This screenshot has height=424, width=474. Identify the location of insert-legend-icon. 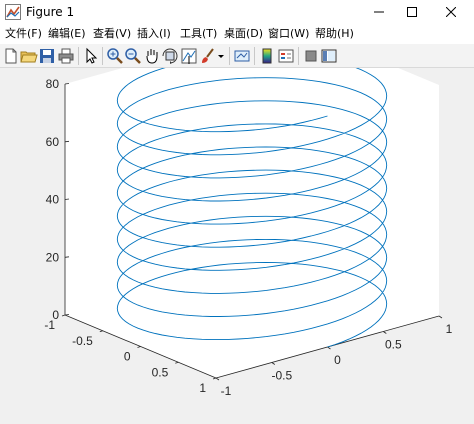
(286, 56).